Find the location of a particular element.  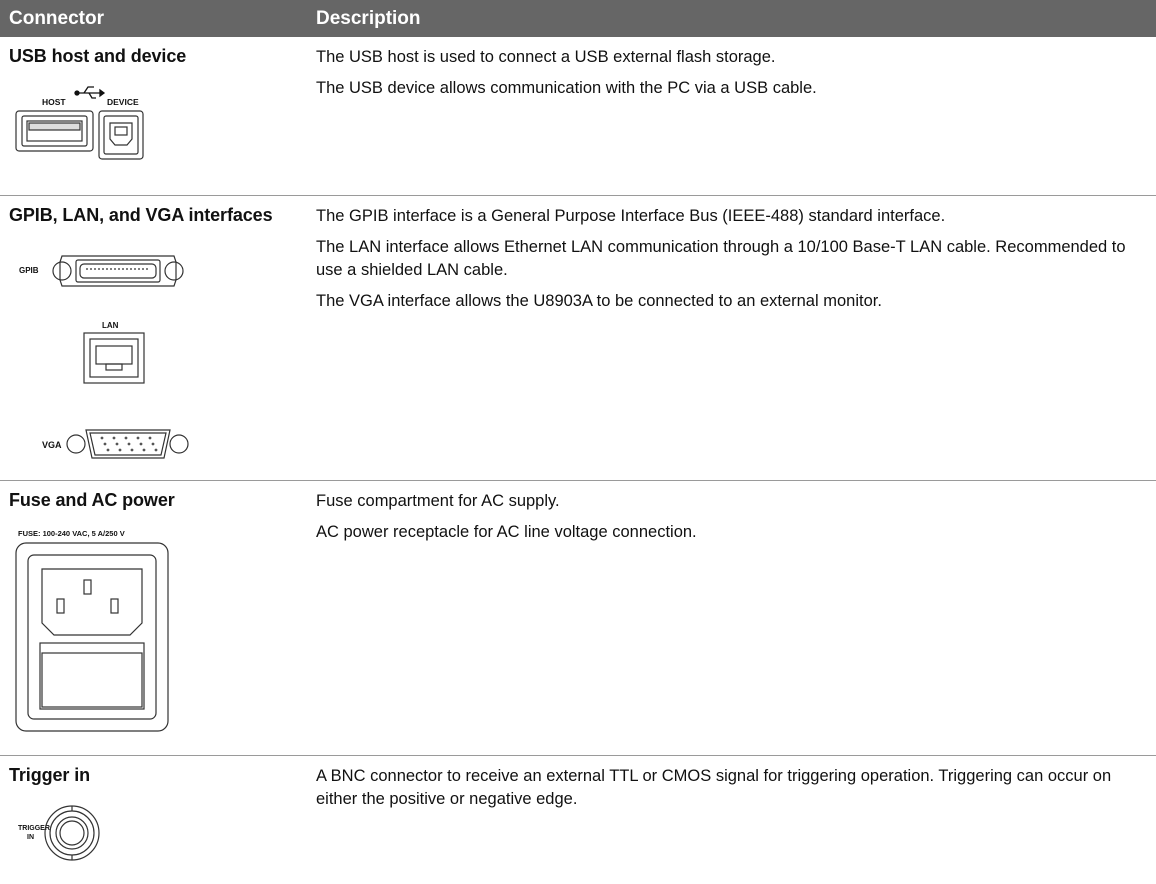

gpib-port-icon is located at coordinates (118, 271).